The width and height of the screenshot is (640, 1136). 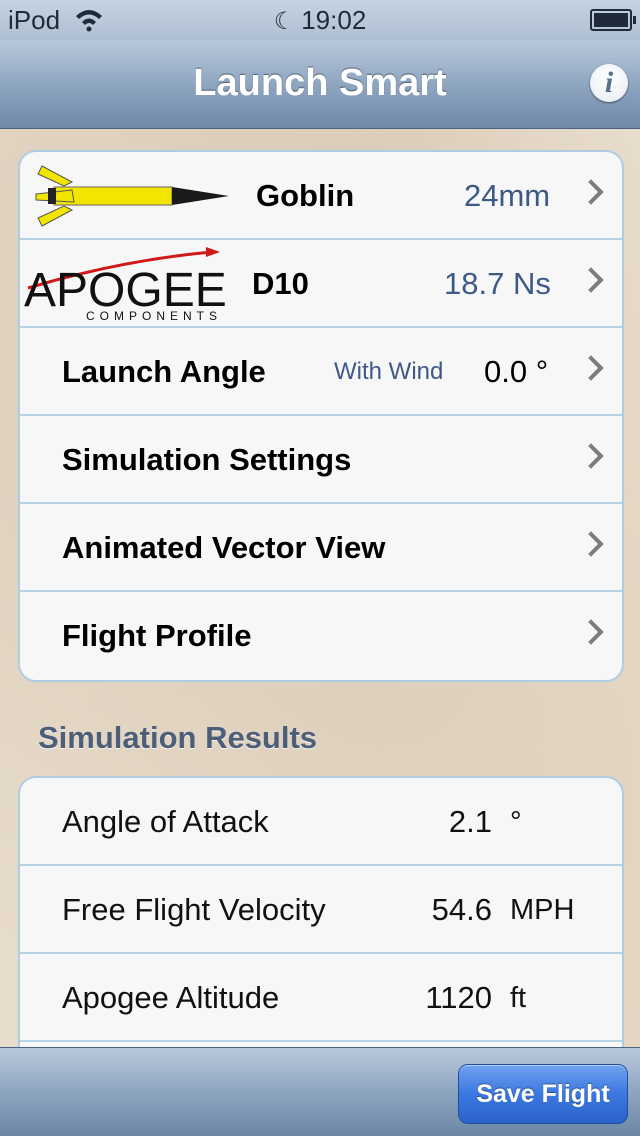 I want to click on navigation-bar: Launch Smart i, so click(x=320, y=84).